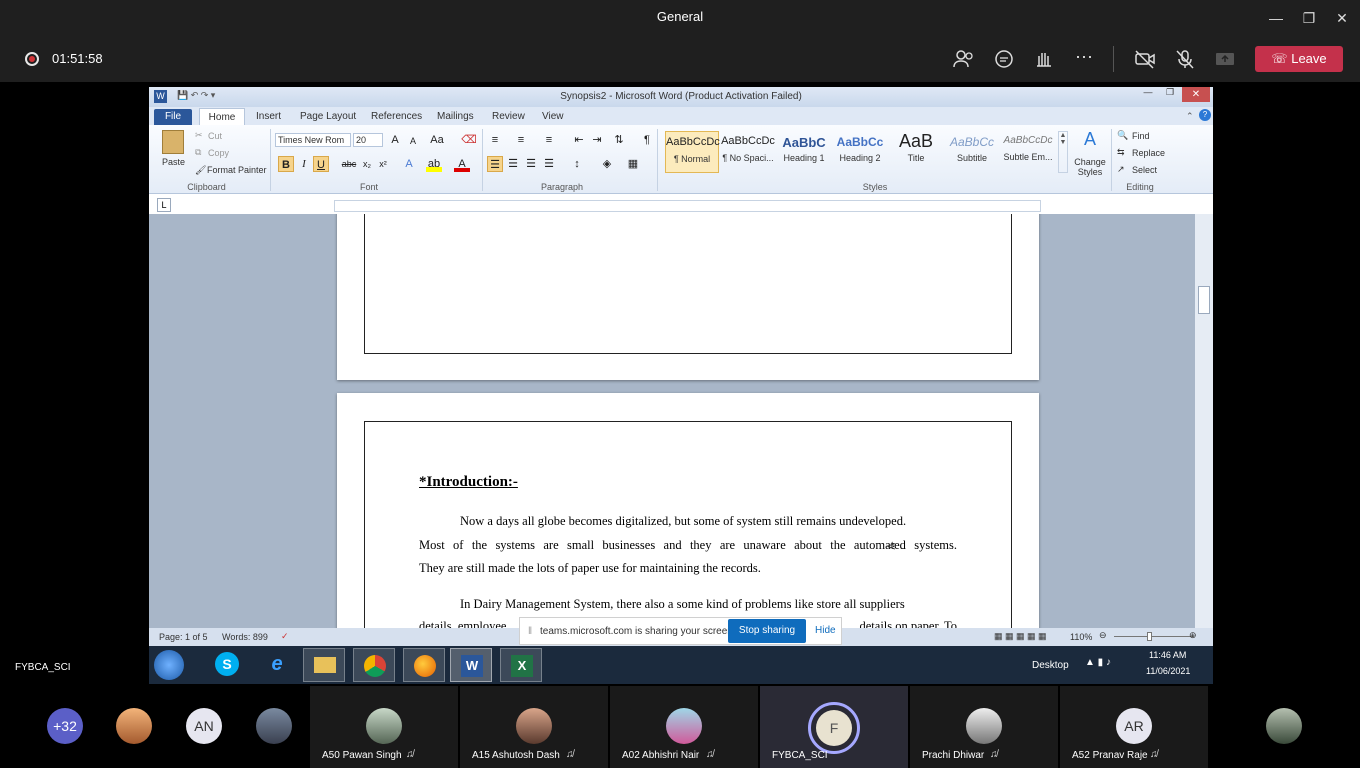 Image resolution: width=1360 pixels, height=768 pixels. What do you see at coordinates (1205, 115) in the screenshot?
I see `help-icon: ?` at bounding box center [1205, 115].